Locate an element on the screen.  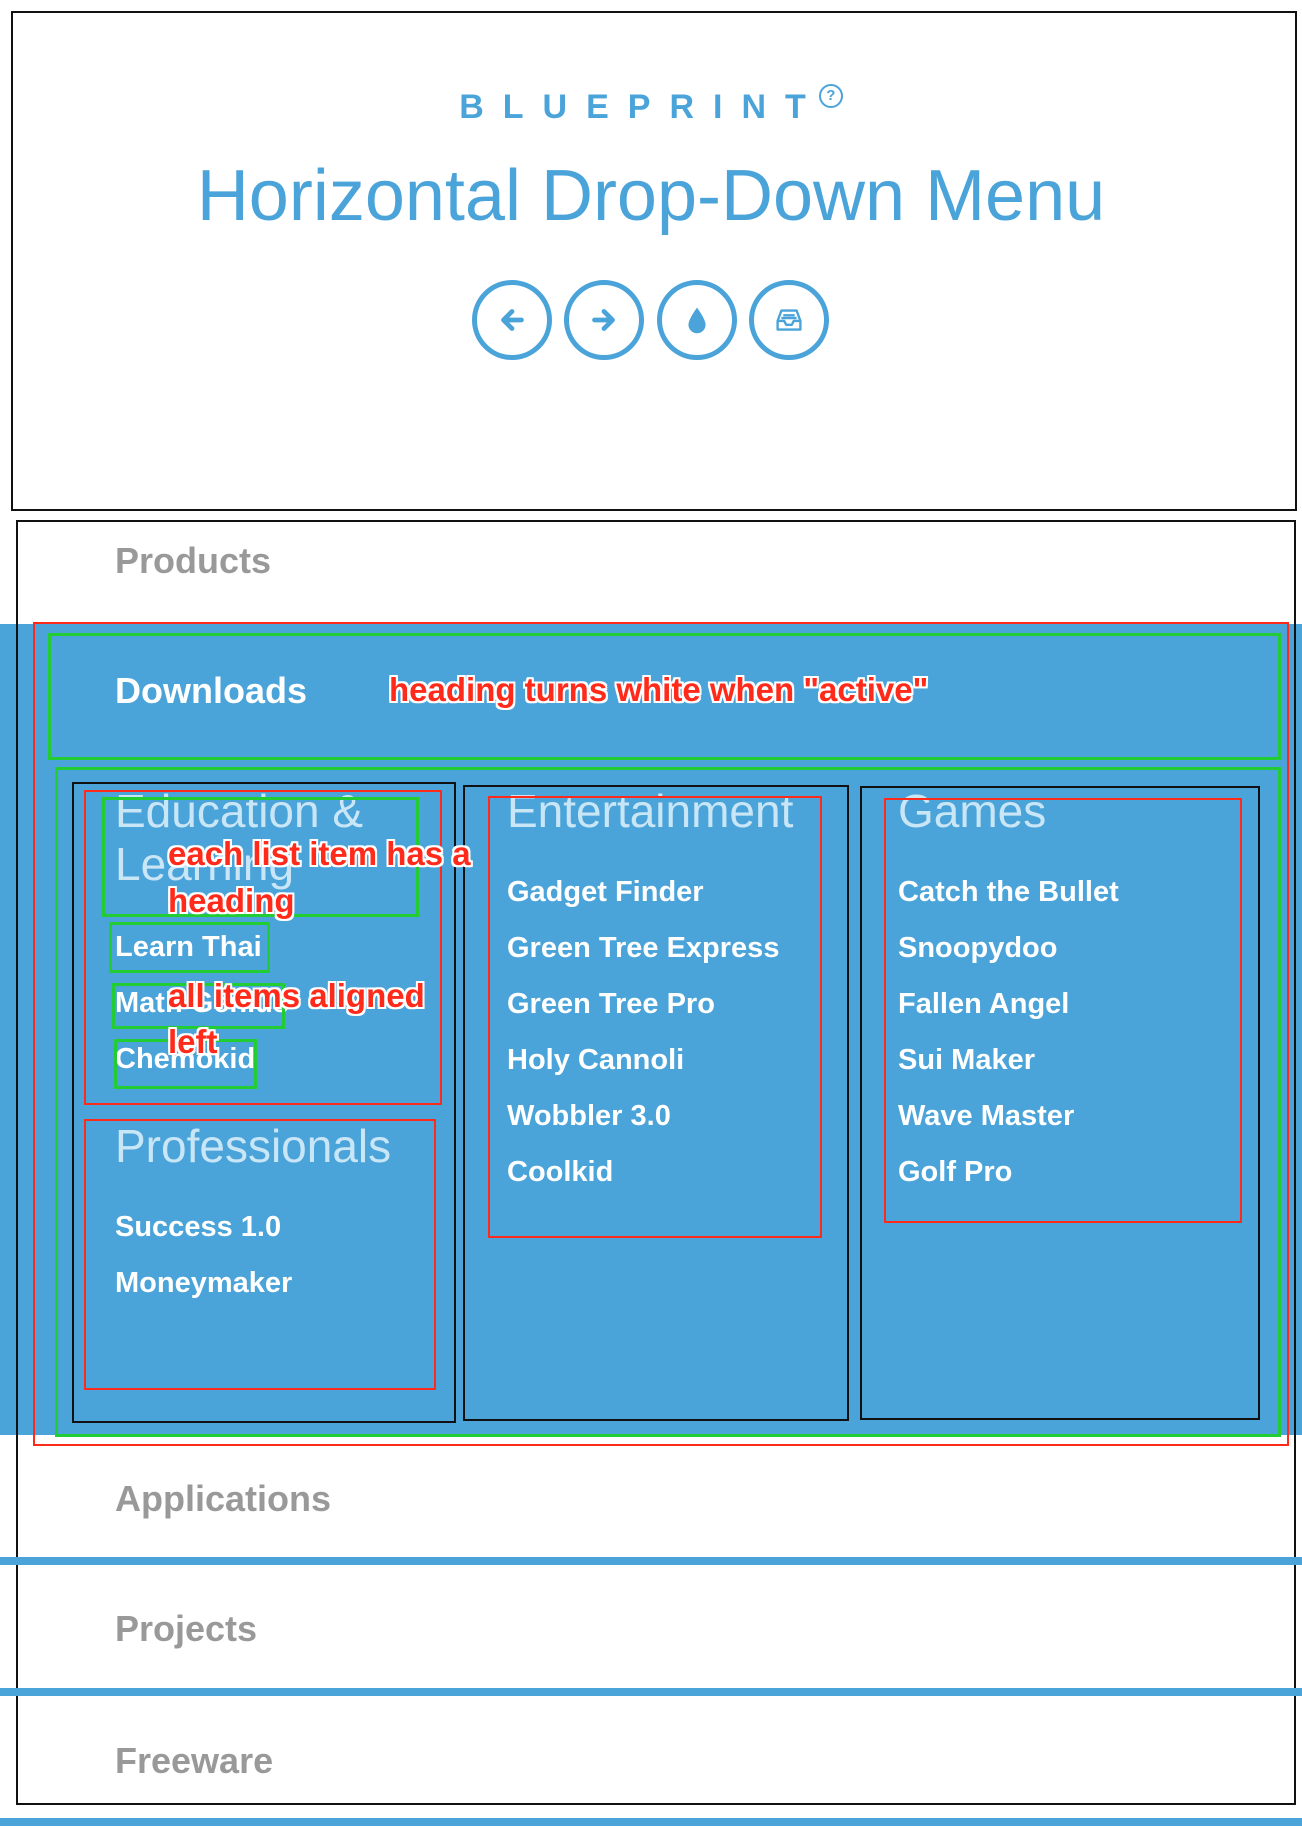
drop-icon is located at coordinates (697, 320).